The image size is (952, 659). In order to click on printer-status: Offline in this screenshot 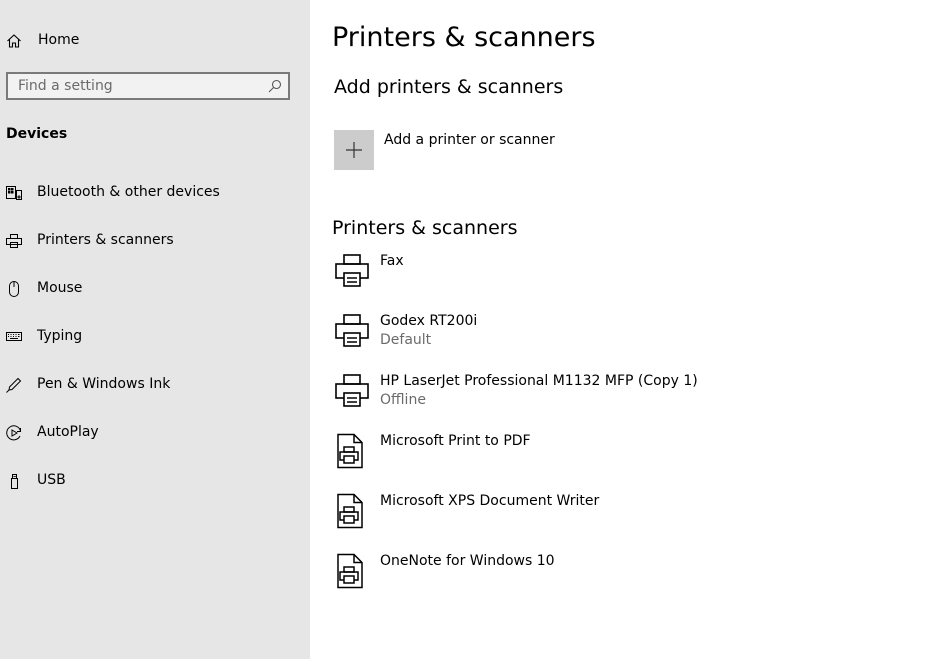, I will do `click(403, 400)`.